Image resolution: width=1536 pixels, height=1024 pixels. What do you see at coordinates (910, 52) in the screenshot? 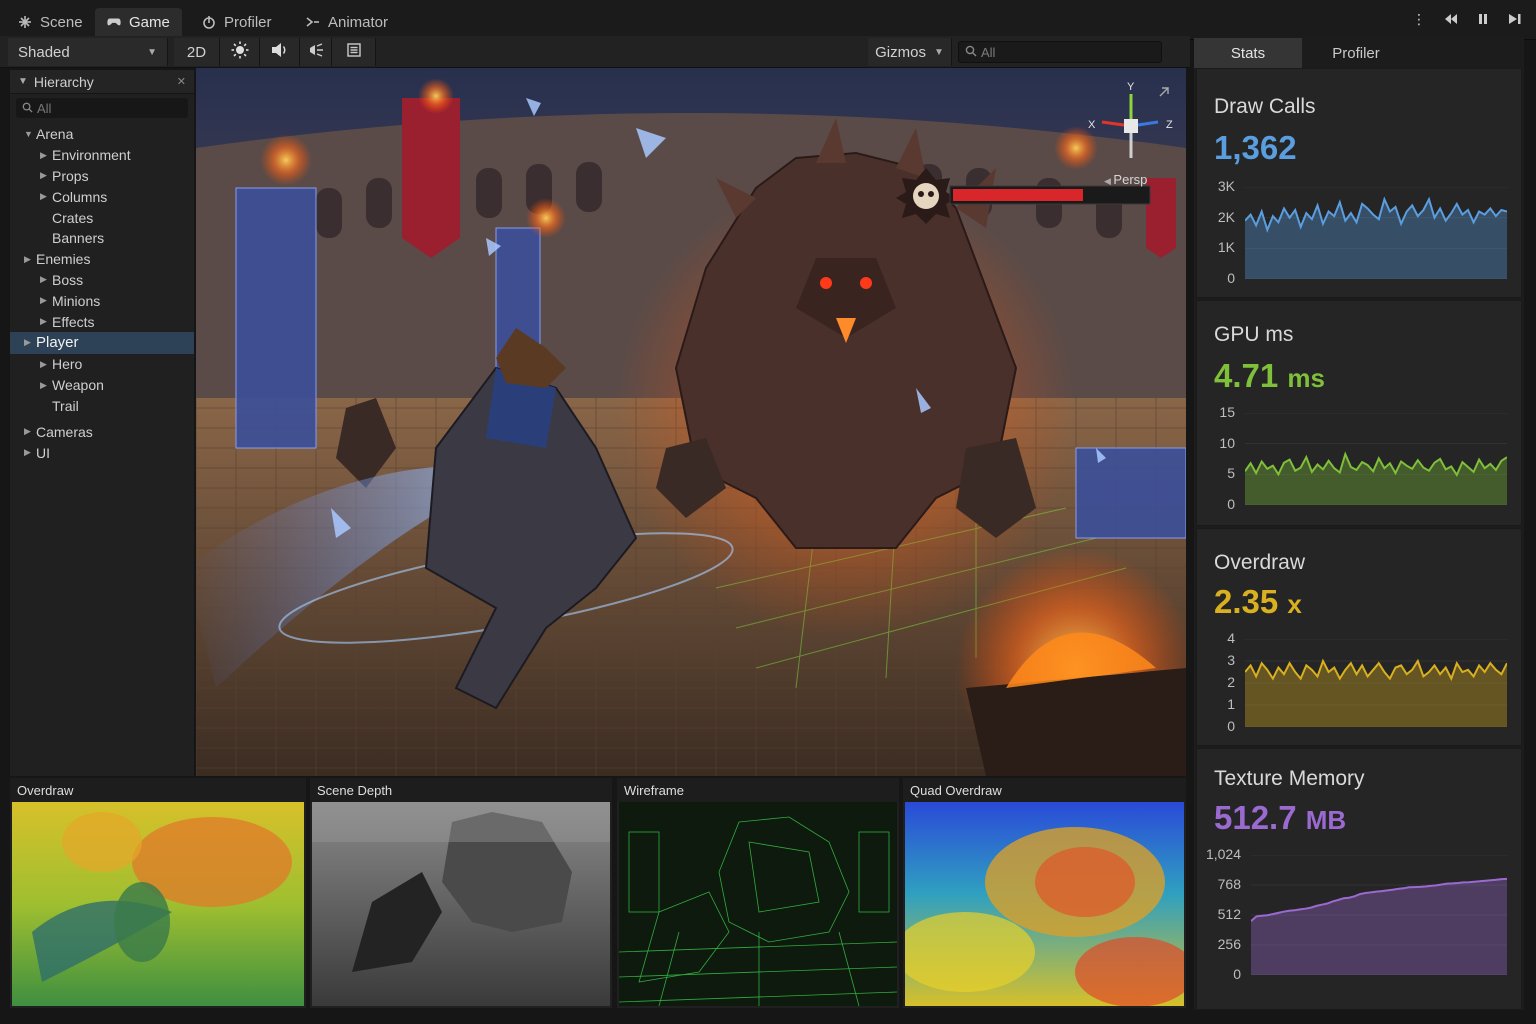
I see `gizmos-dropdown: Gizmos ▼` at bounding box center [910, 52].